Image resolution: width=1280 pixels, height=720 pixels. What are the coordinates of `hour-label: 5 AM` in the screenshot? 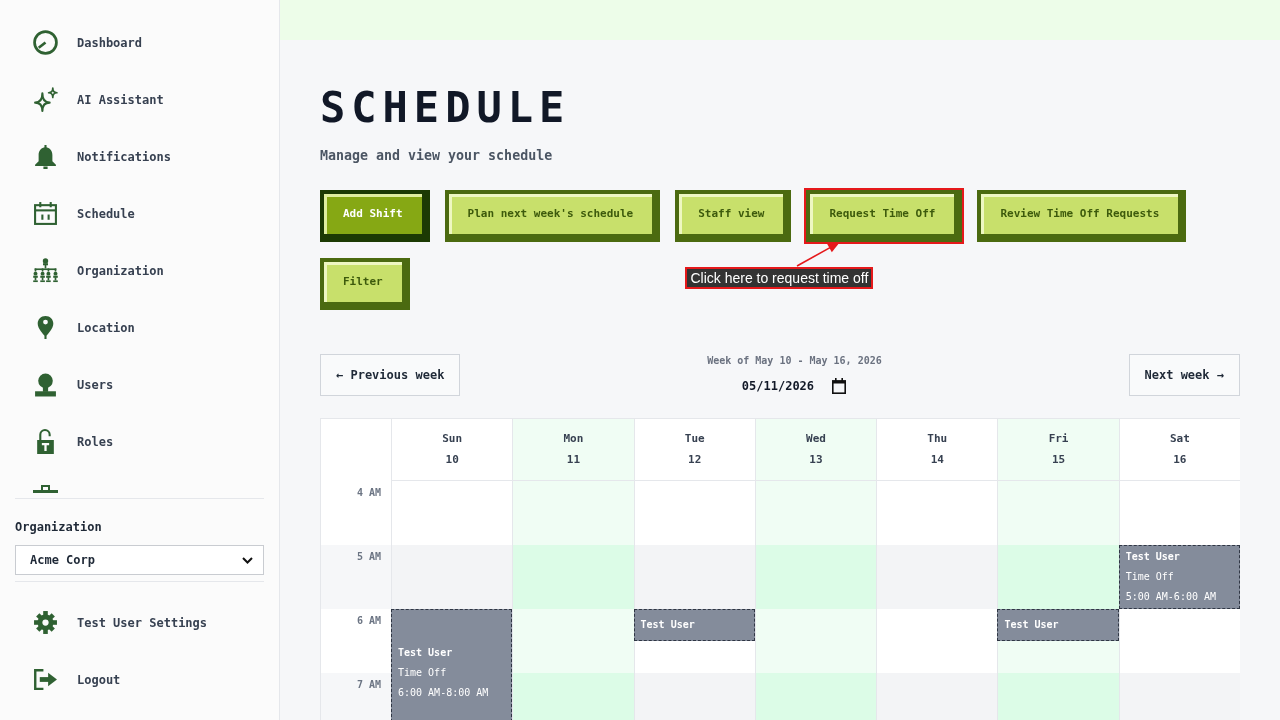 It's located at (356, 577).